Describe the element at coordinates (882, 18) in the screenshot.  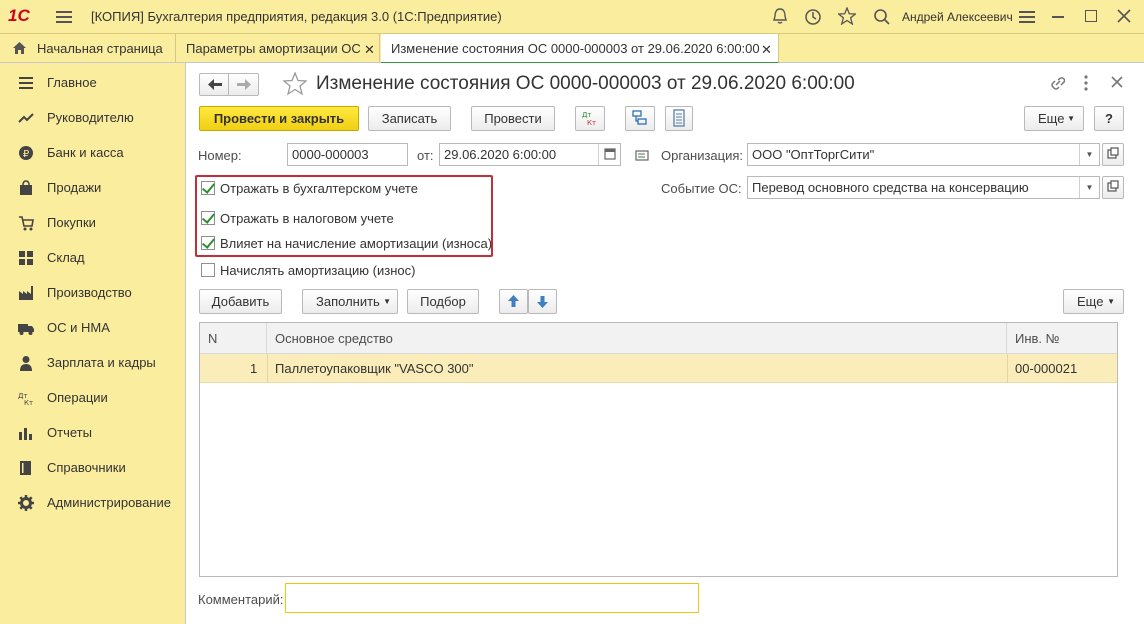
I see `search-icon` at that location.